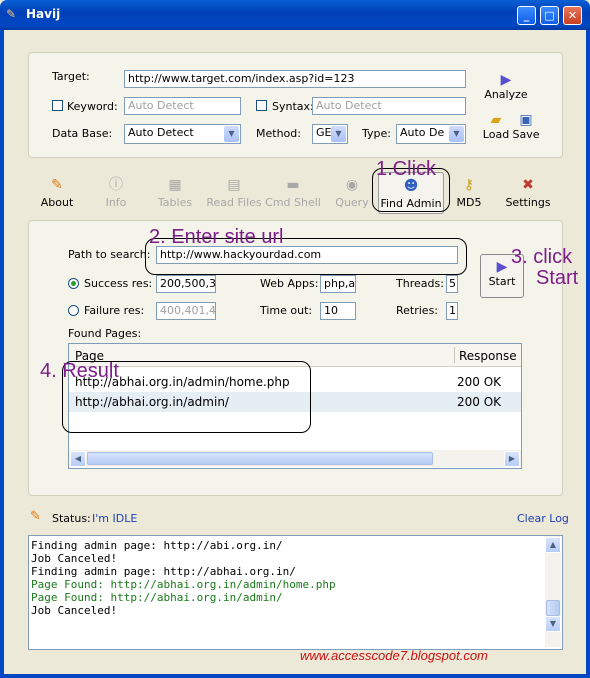 This screenshot has height=678, width=590. Describe the element at coordinates (406, 169) in the screenshot. I see `annotation-step1: 1.Click` at that location.